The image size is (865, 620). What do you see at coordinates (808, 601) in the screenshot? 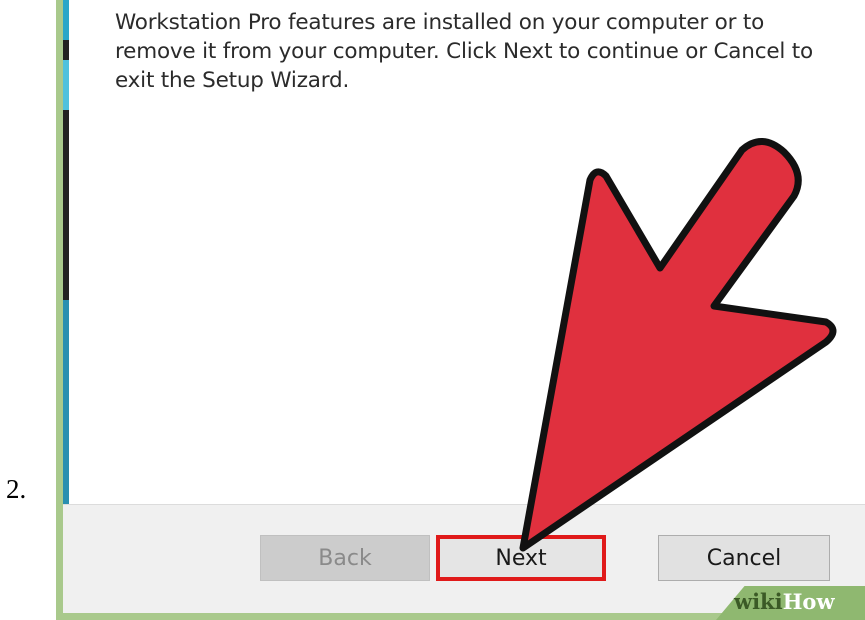
I see `watermark-suffix: How` at bounding box center [808, 601].